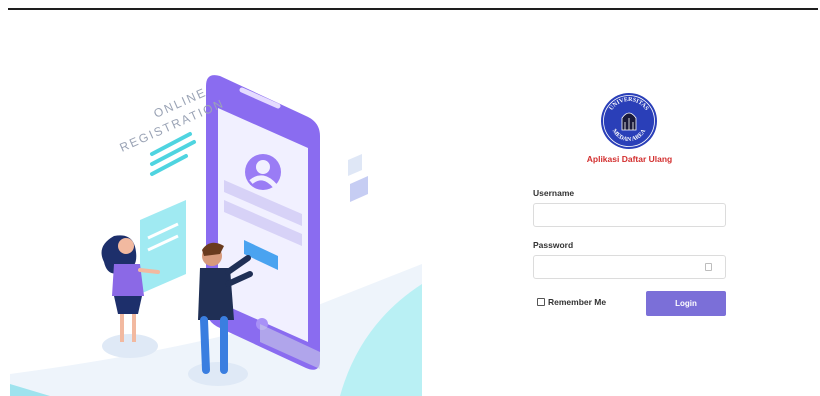  Describe the element at coordinates (554, 193) in the screenshot. I see `username-label: Username` at that location.